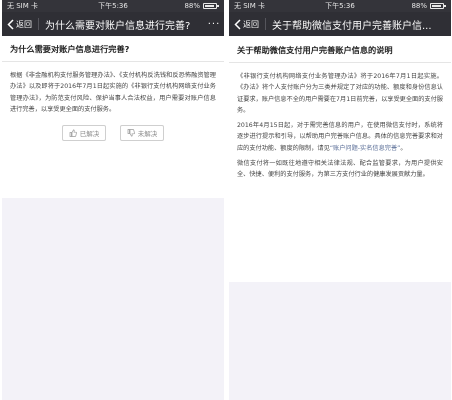 The width and height of the screenshot is (452, 400). Describe the element at coordinates (131, 133) in the screenshot. I see `thumbs-down-icon` at that location.